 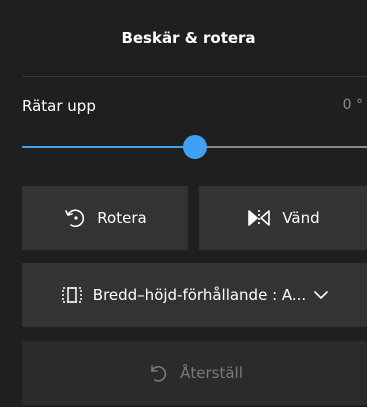 What do you see at coordinates (301, 218) in the screenshot?
I see `flip-label: Vänd` at bounding box center [301, 218].